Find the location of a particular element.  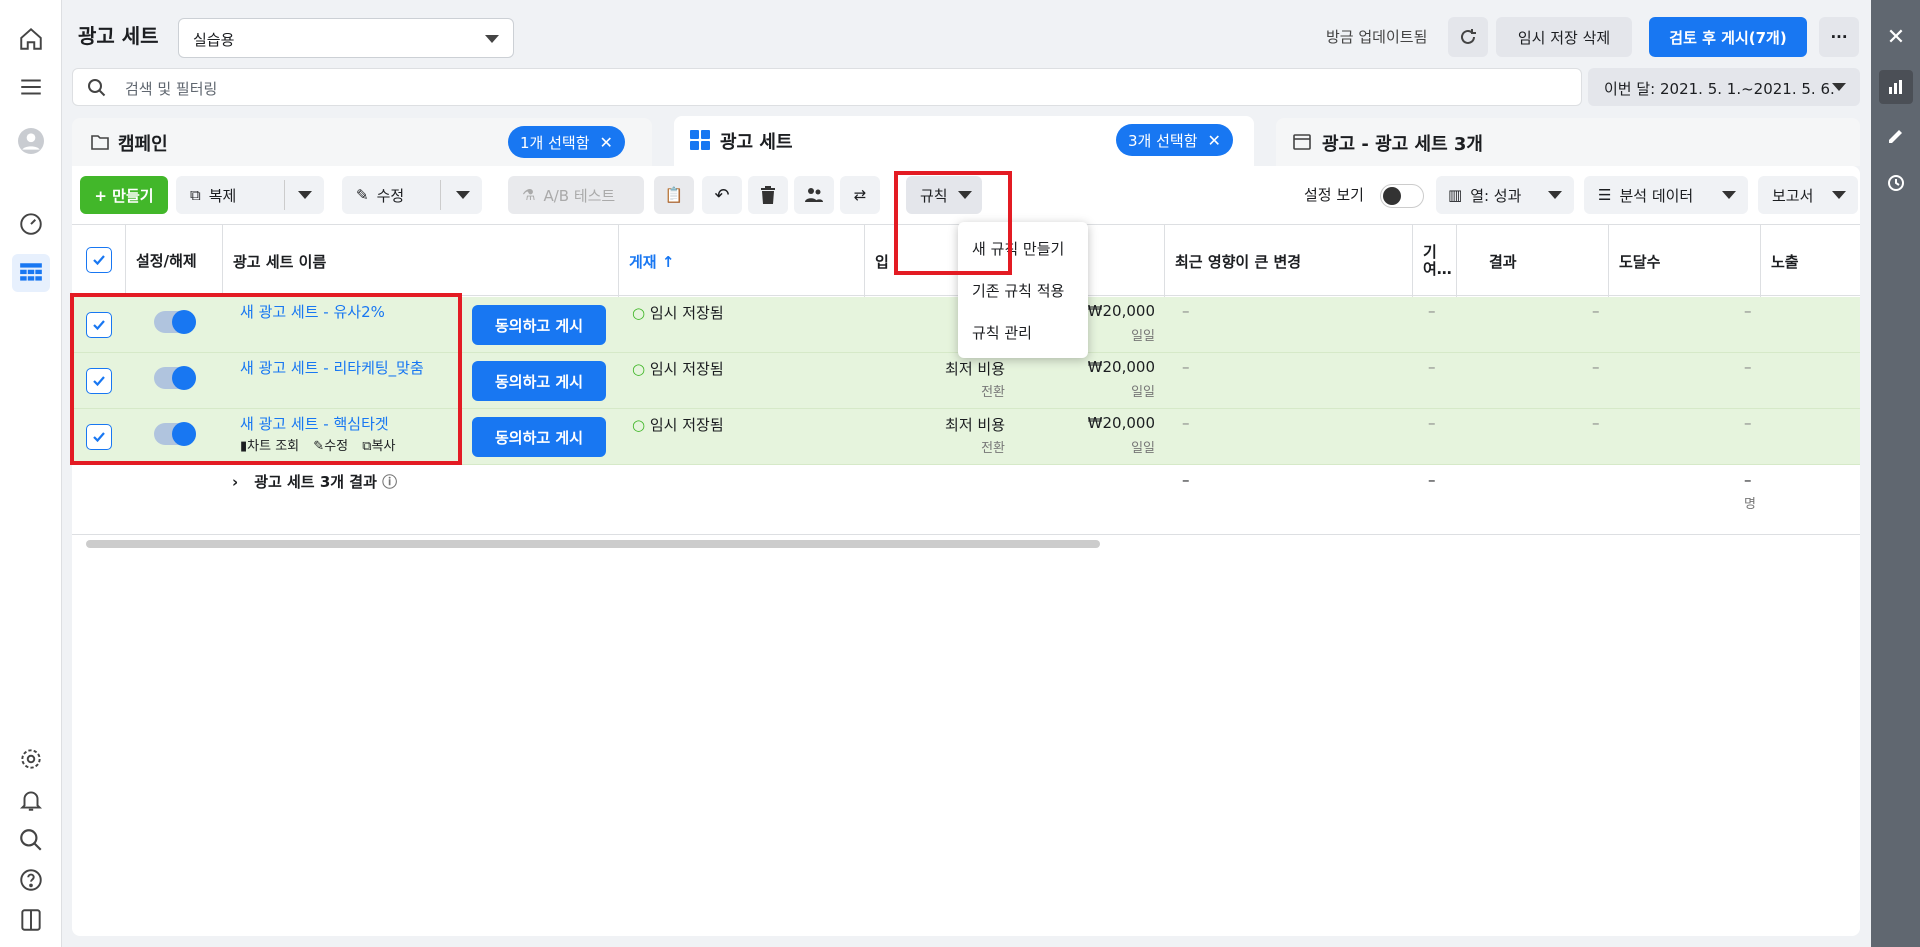

audience-button is located at coordinates (814, 195).